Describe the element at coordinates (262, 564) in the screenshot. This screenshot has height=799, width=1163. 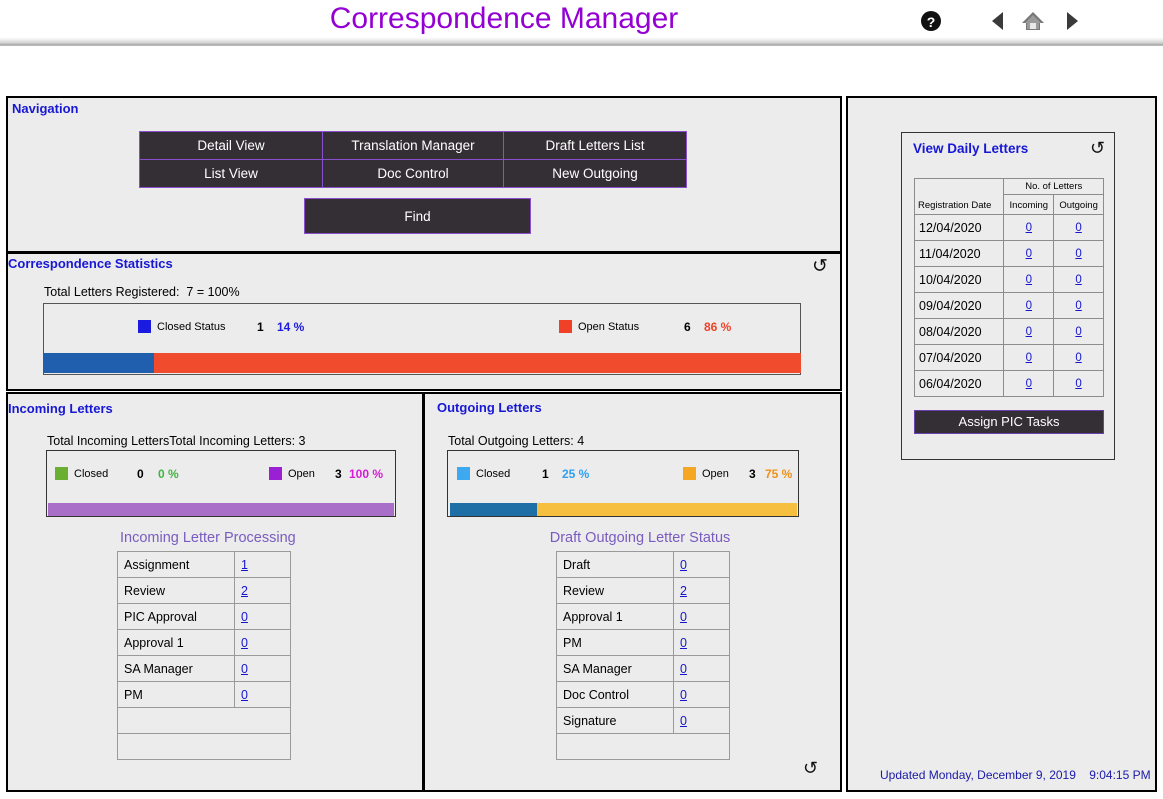
I see `row-value: 1` at that location.